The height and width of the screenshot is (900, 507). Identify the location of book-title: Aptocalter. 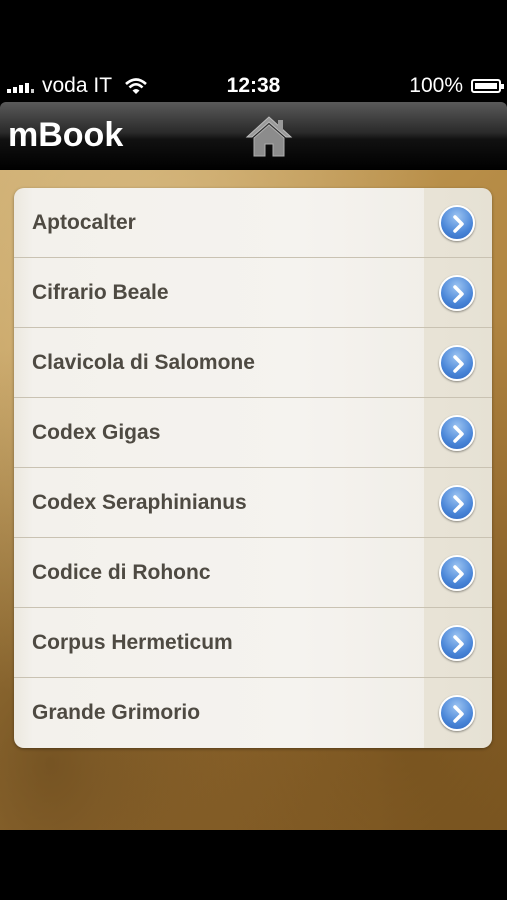
(84, 222).